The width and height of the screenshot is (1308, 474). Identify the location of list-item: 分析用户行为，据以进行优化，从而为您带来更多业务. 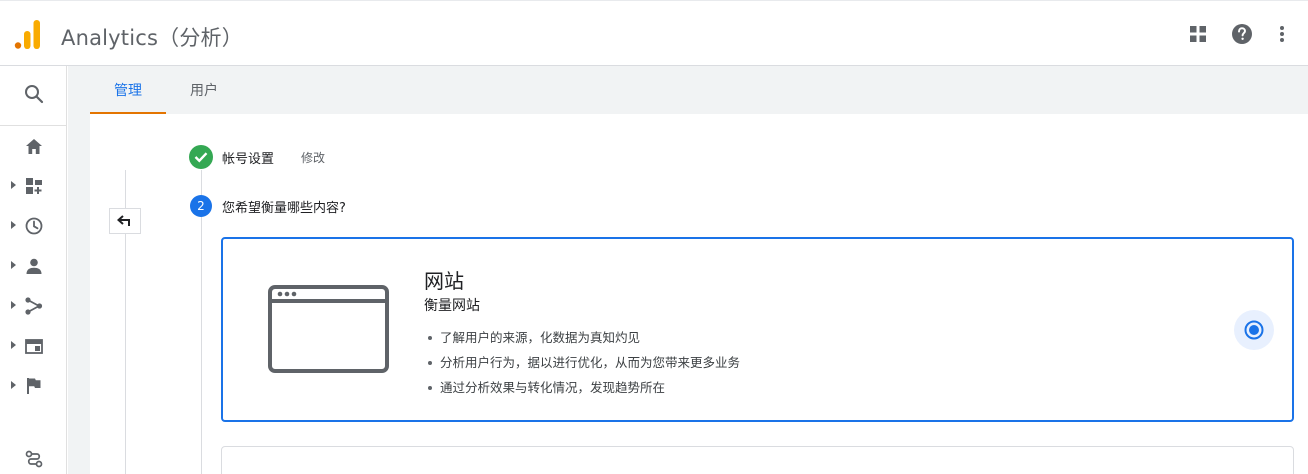
(582, 366).